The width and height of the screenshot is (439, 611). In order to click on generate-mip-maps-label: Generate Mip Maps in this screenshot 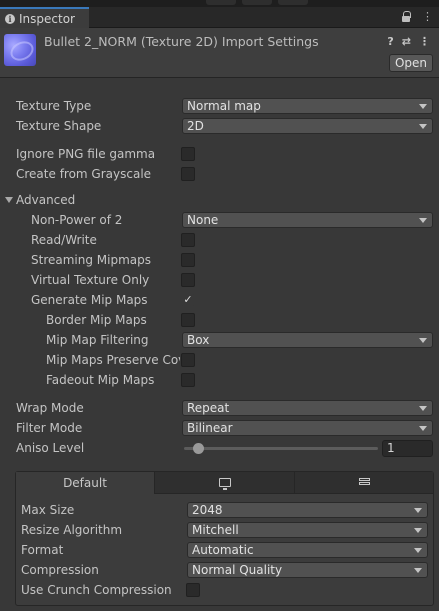, I will do `click(89, 300)`.